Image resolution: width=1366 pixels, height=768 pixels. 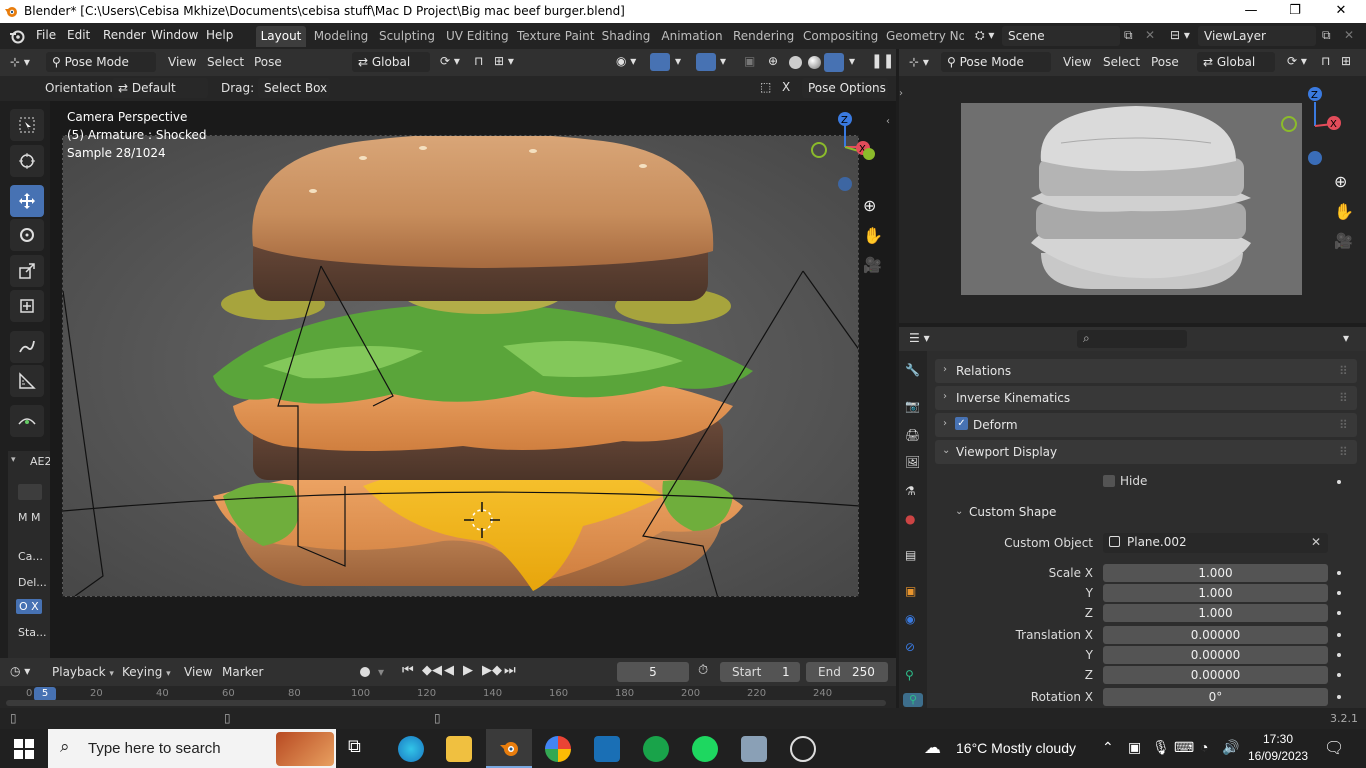 What do you see at coordinates (29, 606) in the screenshot?
I see `sidebar-item-ox: O X` at bounding box center [29, 606].